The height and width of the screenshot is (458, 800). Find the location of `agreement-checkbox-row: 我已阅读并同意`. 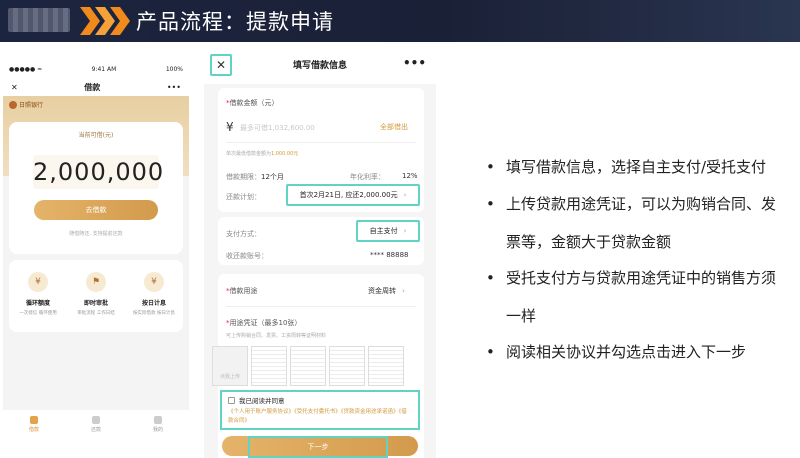

agreement-checkbox-row: 我已阅读并同意 is located at coordinates (320, 400).